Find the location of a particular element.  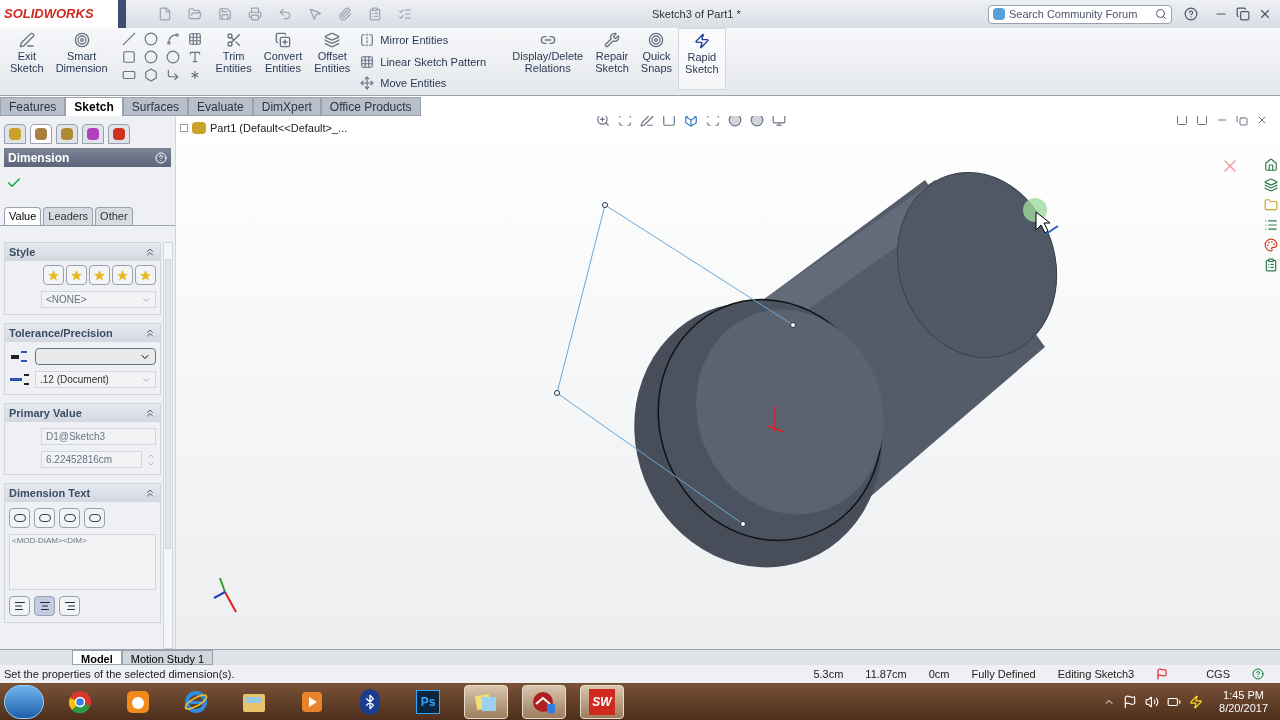

options-icon is located at coordinates (405, 14).